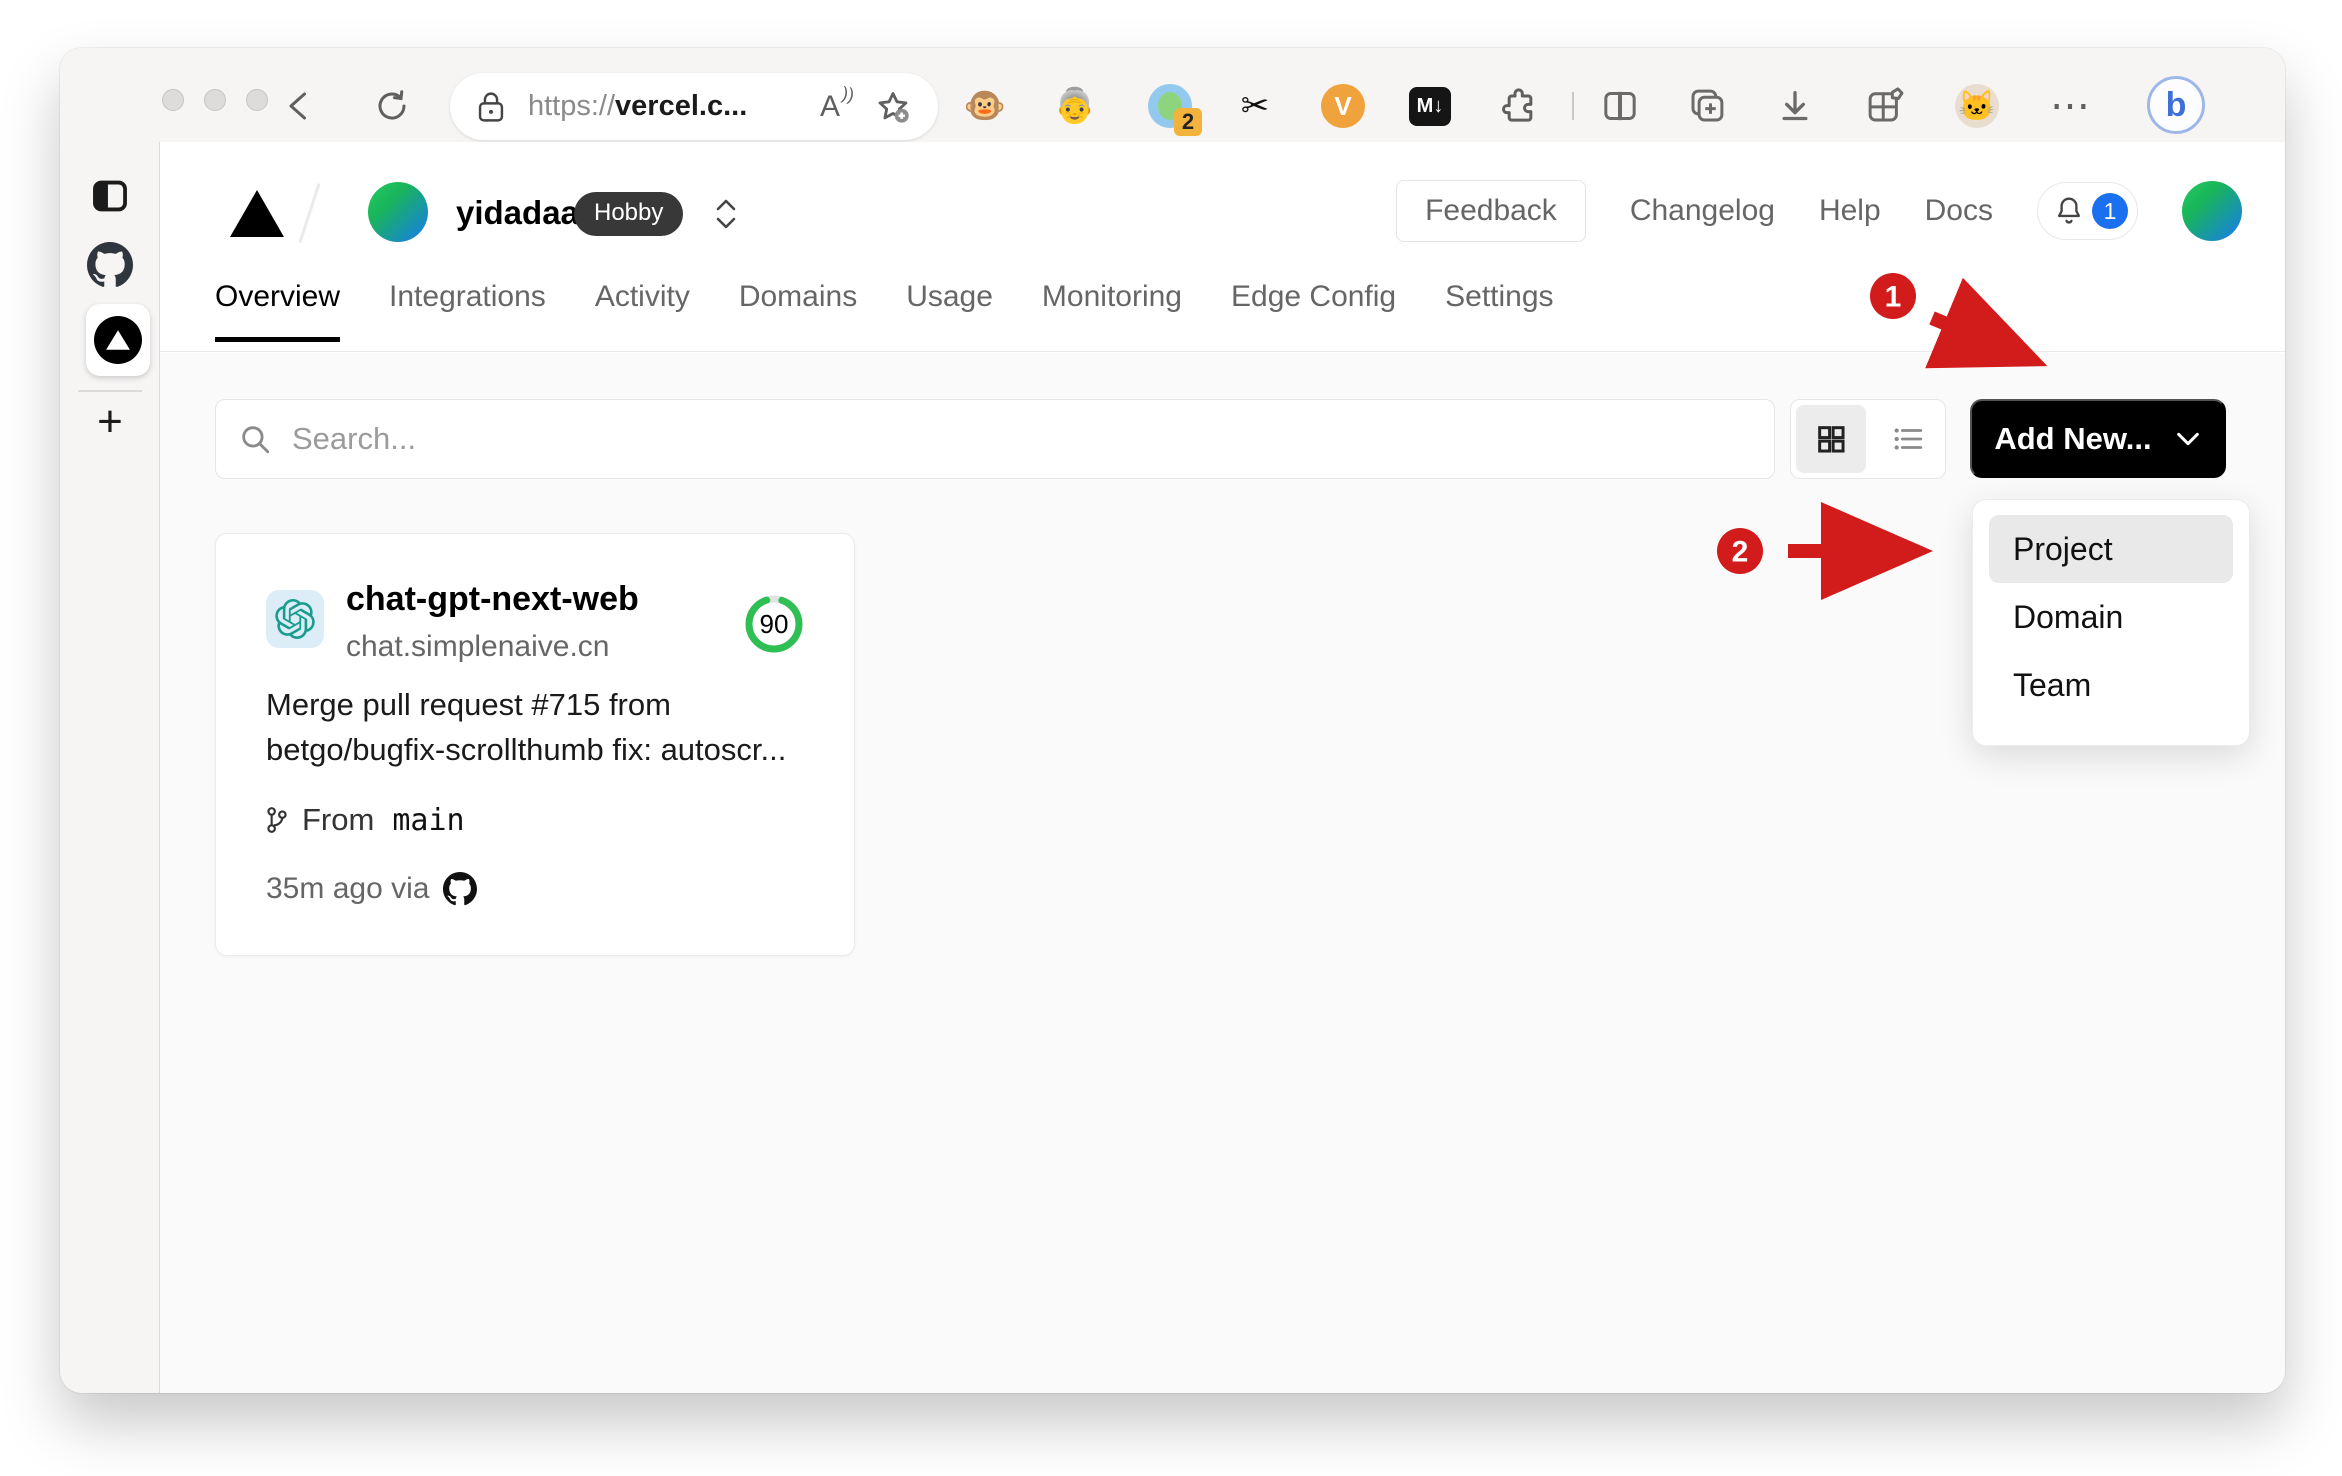 This screenshot has height=1476, width=2342. I want to click on traffic-light-close, so click(173, 100).